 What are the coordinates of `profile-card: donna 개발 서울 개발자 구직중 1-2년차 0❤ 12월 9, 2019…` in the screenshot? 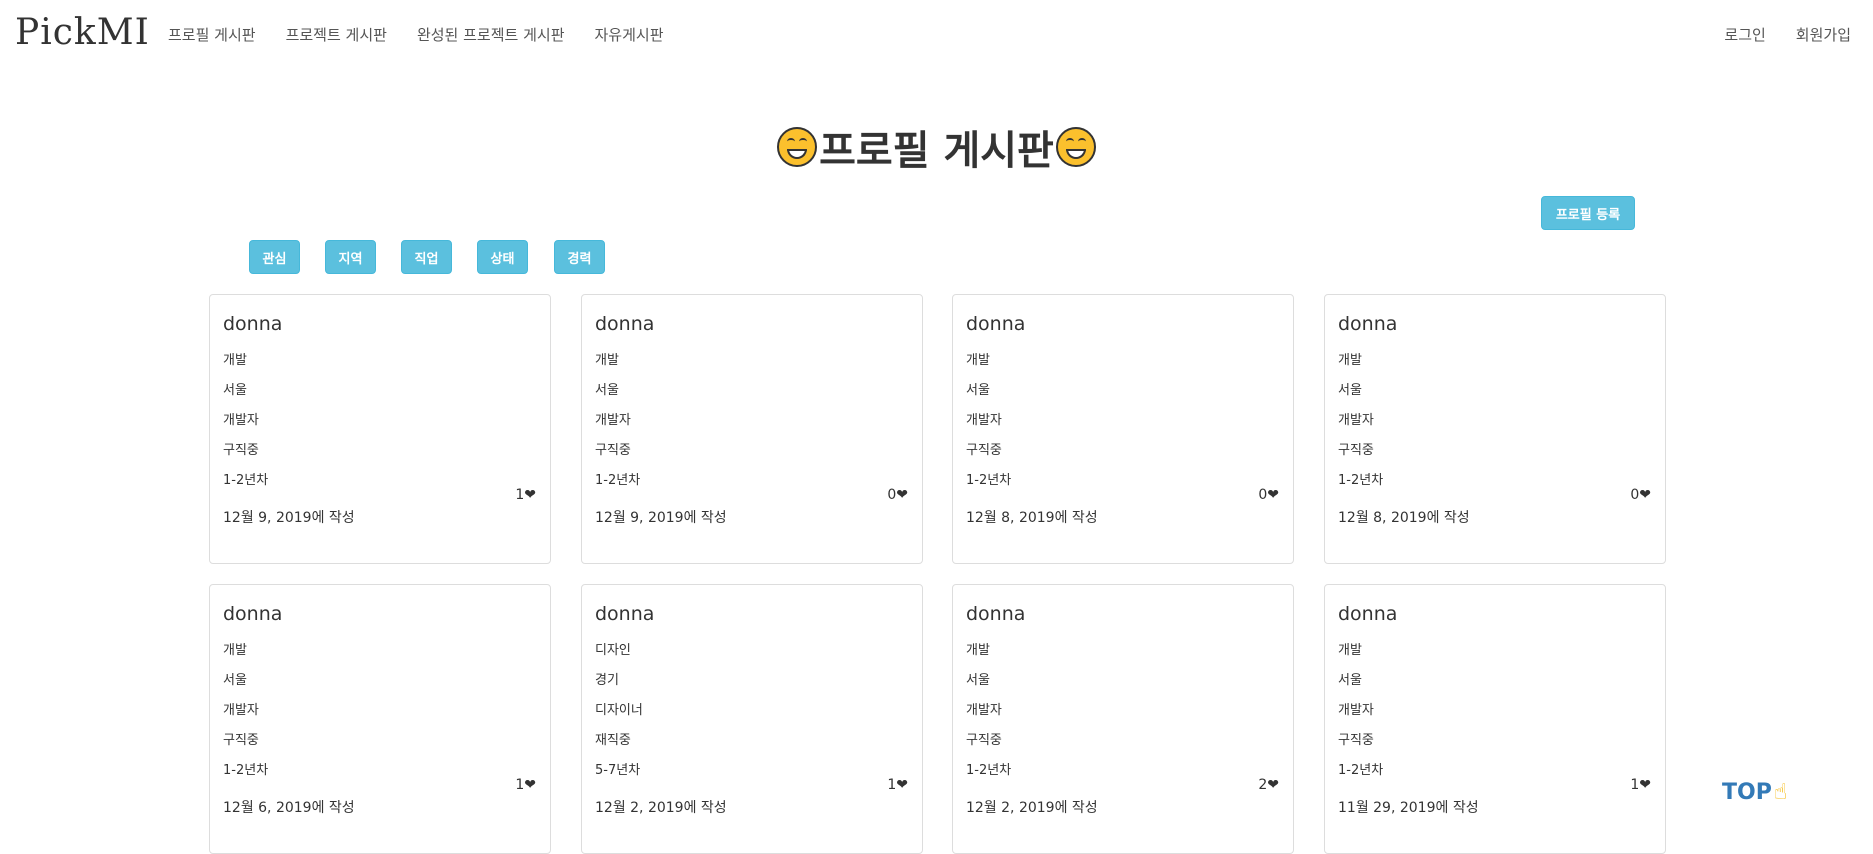 It's located at (752, 429).